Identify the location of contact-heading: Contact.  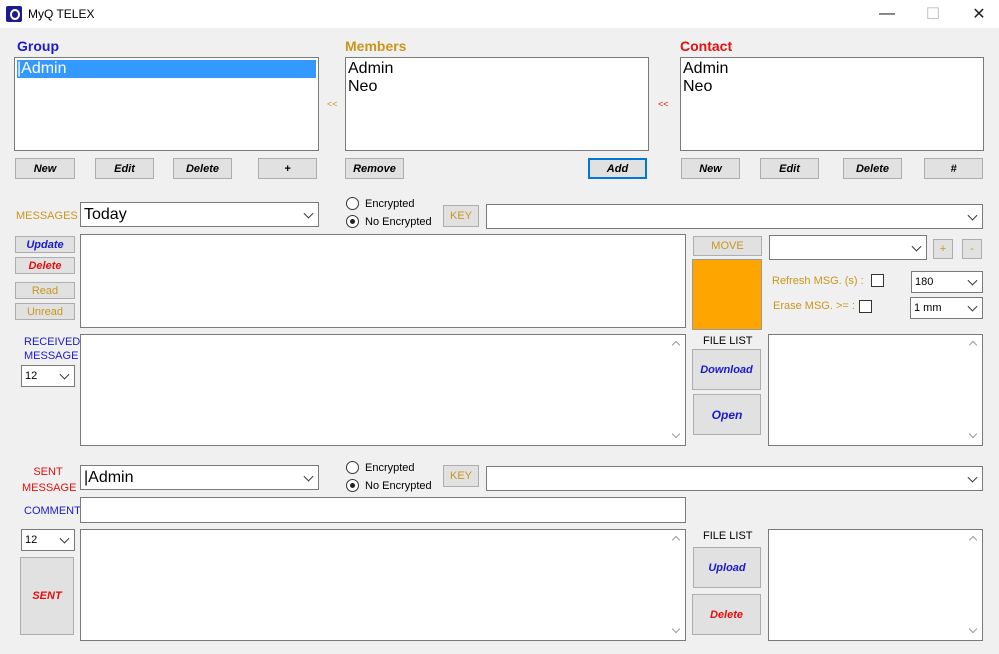
(706, 46).